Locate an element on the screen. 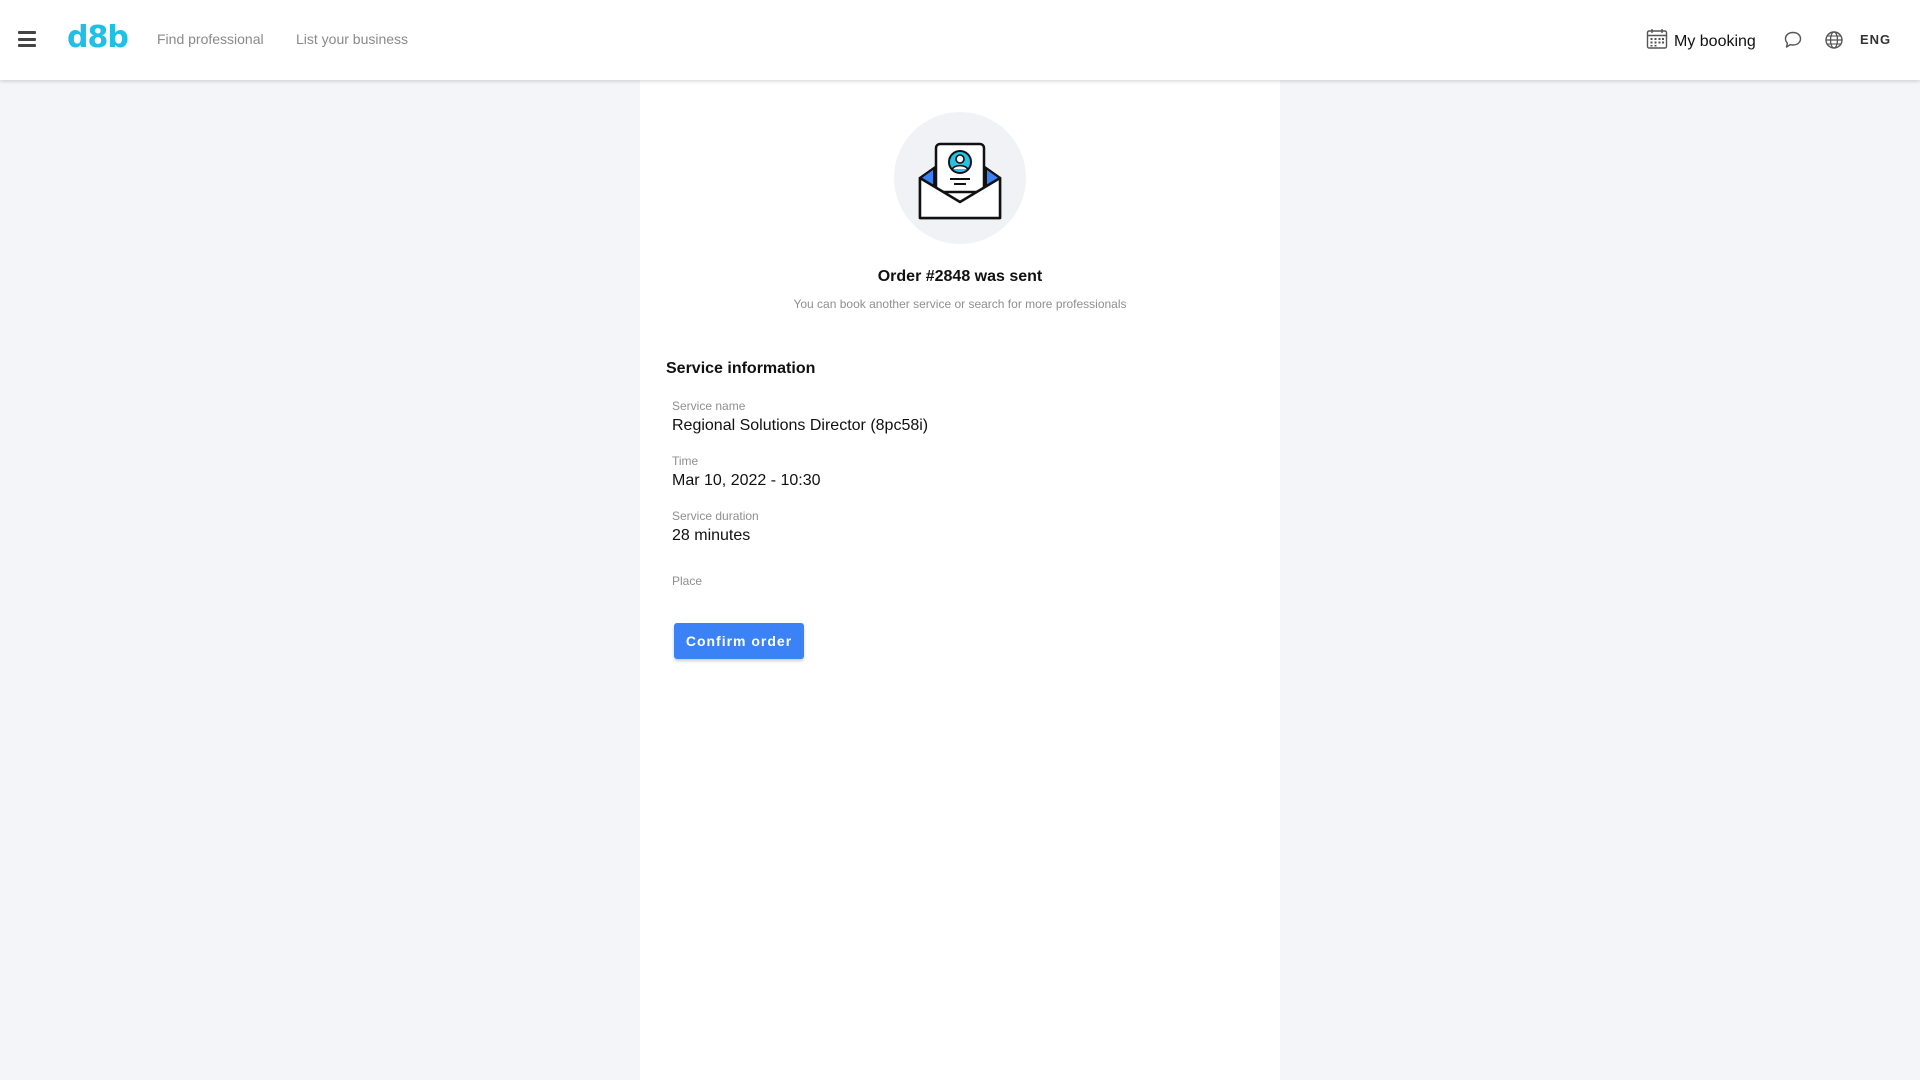 The image size is (1920, 1080). service-duration-label: Service duration is located at coordinates (715, 516).